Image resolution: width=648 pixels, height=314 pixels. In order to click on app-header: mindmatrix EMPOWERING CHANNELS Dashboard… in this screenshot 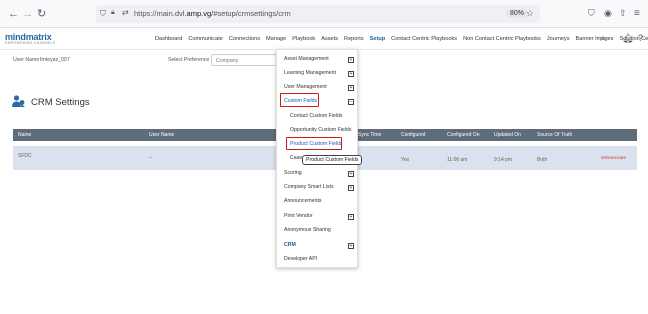, I will do `click(324, 39)`.